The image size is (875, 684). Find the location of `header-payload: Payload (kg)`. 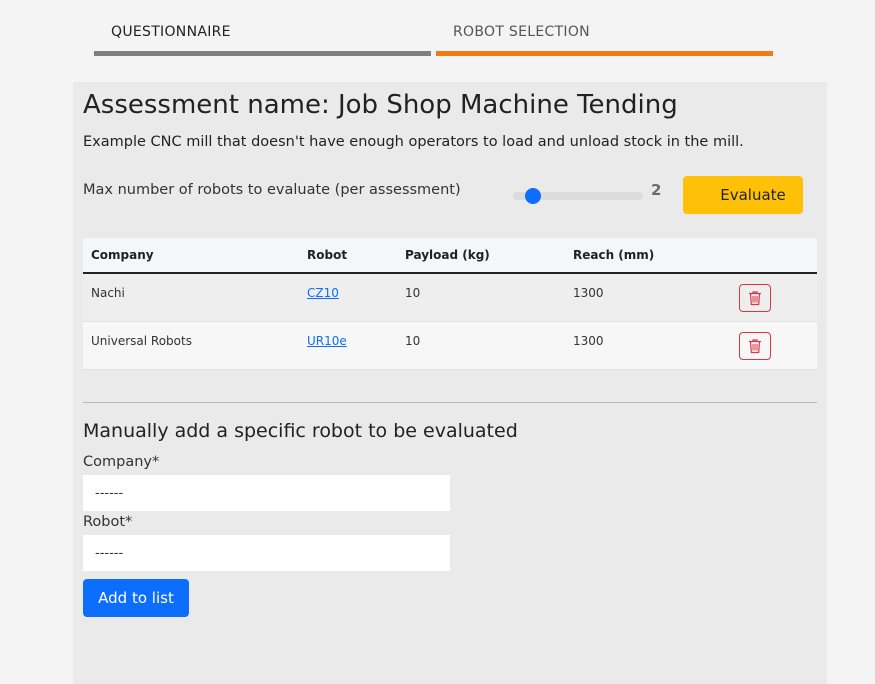

header-payload: Payload (kg) is located at coordinates (447, 255).